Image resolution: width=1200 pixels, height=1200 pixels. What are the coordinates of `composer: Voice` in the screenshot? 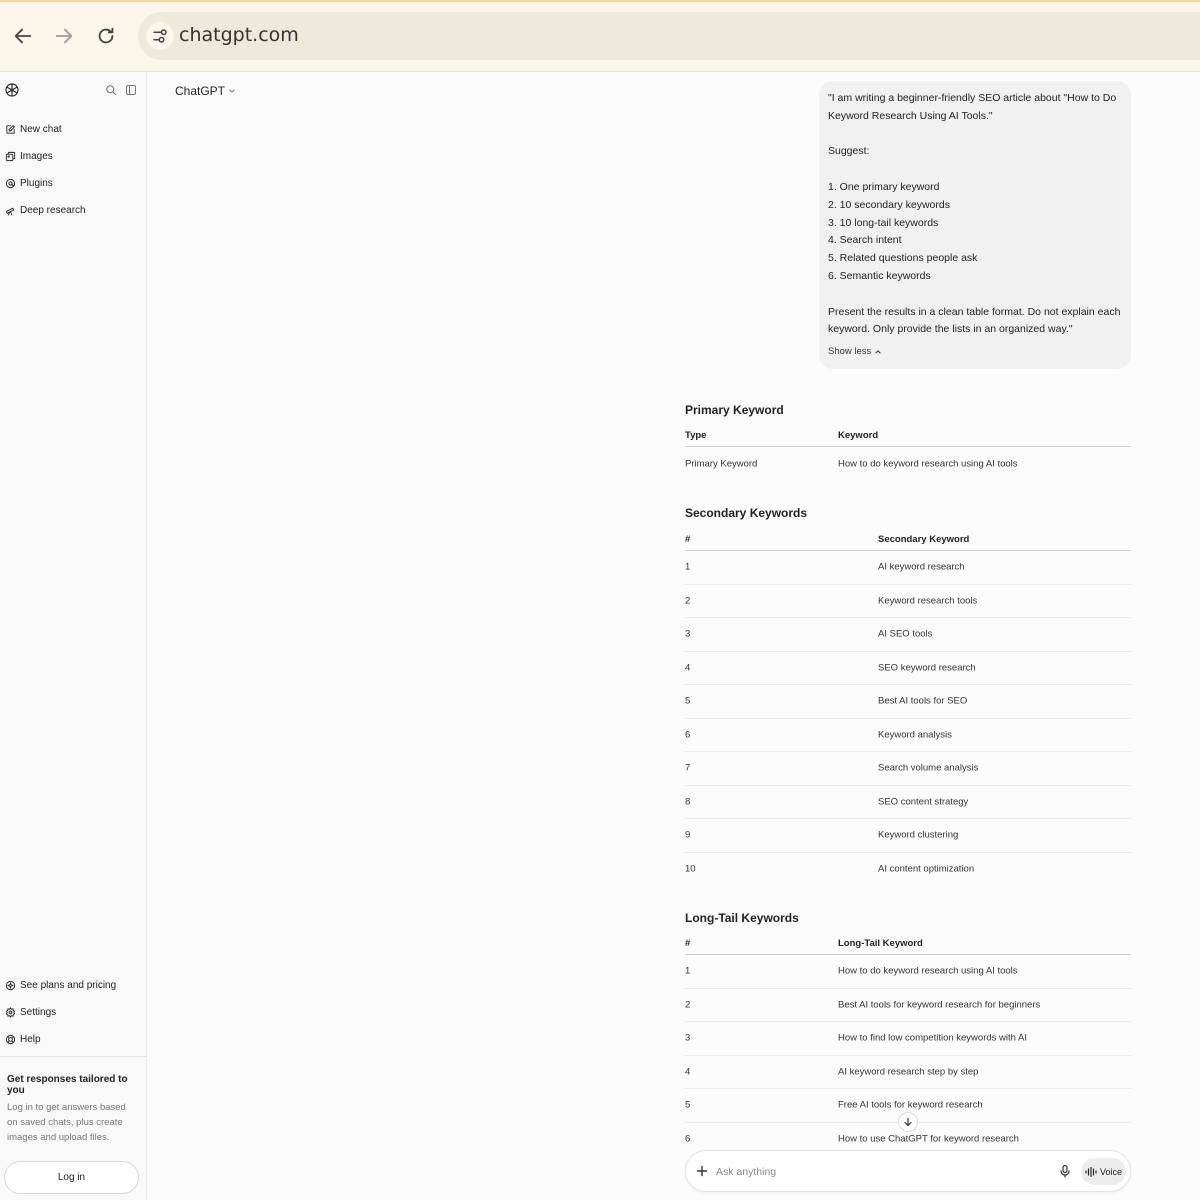 It's located at (908, 1171).